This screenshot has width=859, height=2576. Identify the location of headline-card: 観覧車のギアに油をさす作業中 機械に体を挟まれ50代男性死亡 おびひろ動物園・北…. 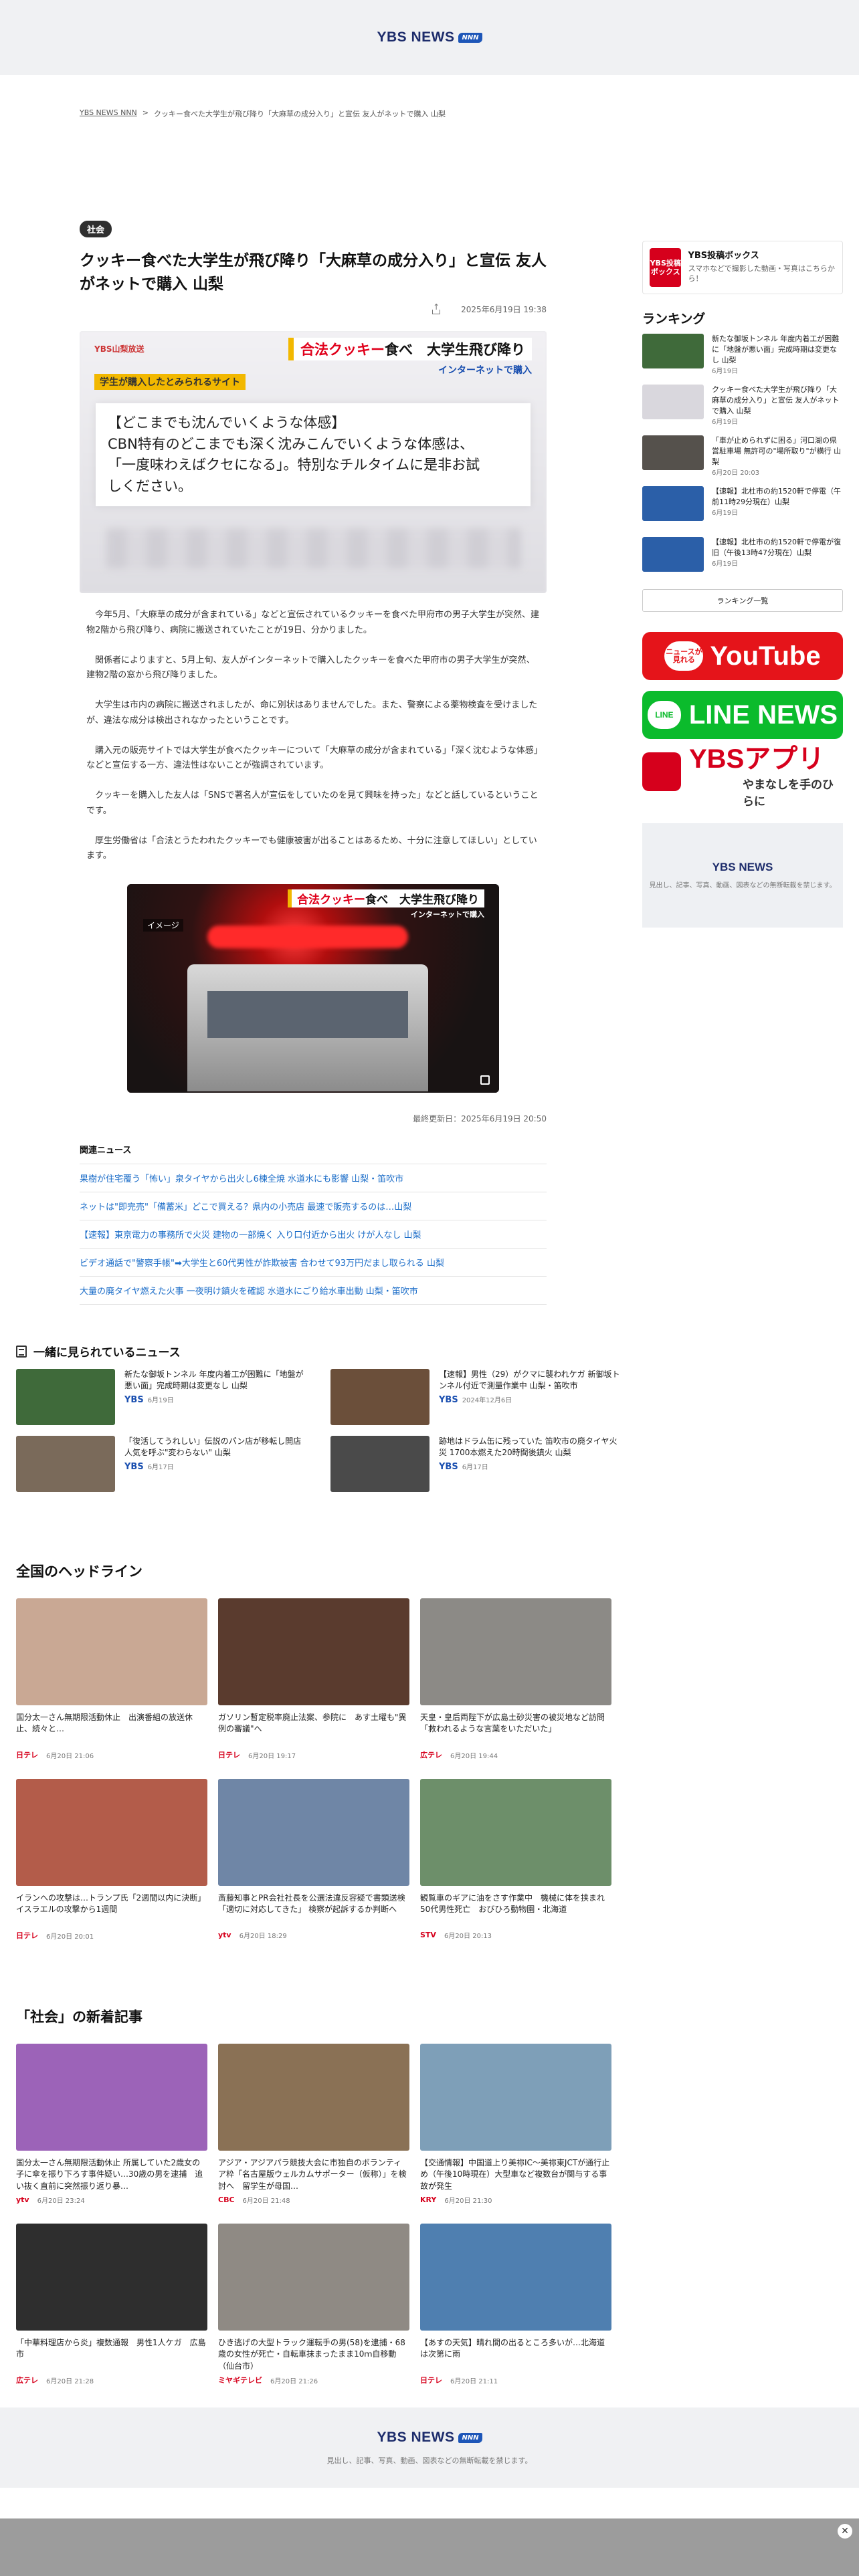
(515, 1860).